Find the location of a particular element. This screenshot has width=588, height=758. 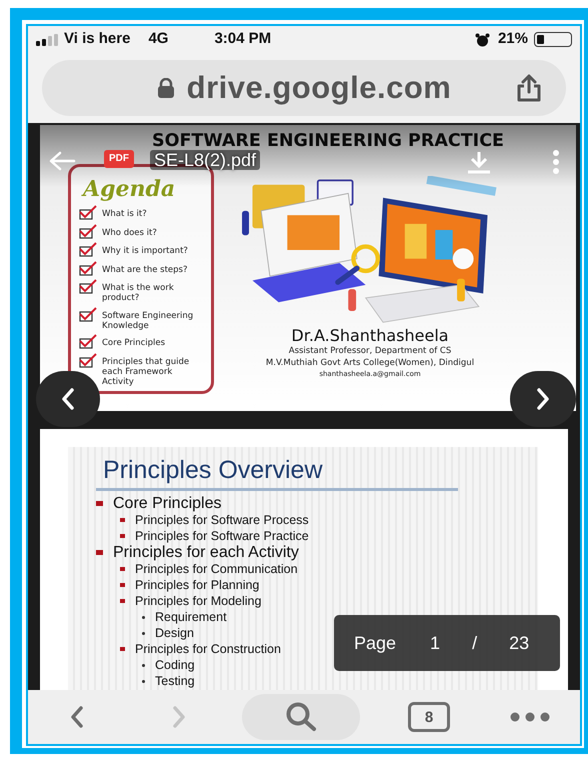

next-page-button is located at coordinates (543, 399).